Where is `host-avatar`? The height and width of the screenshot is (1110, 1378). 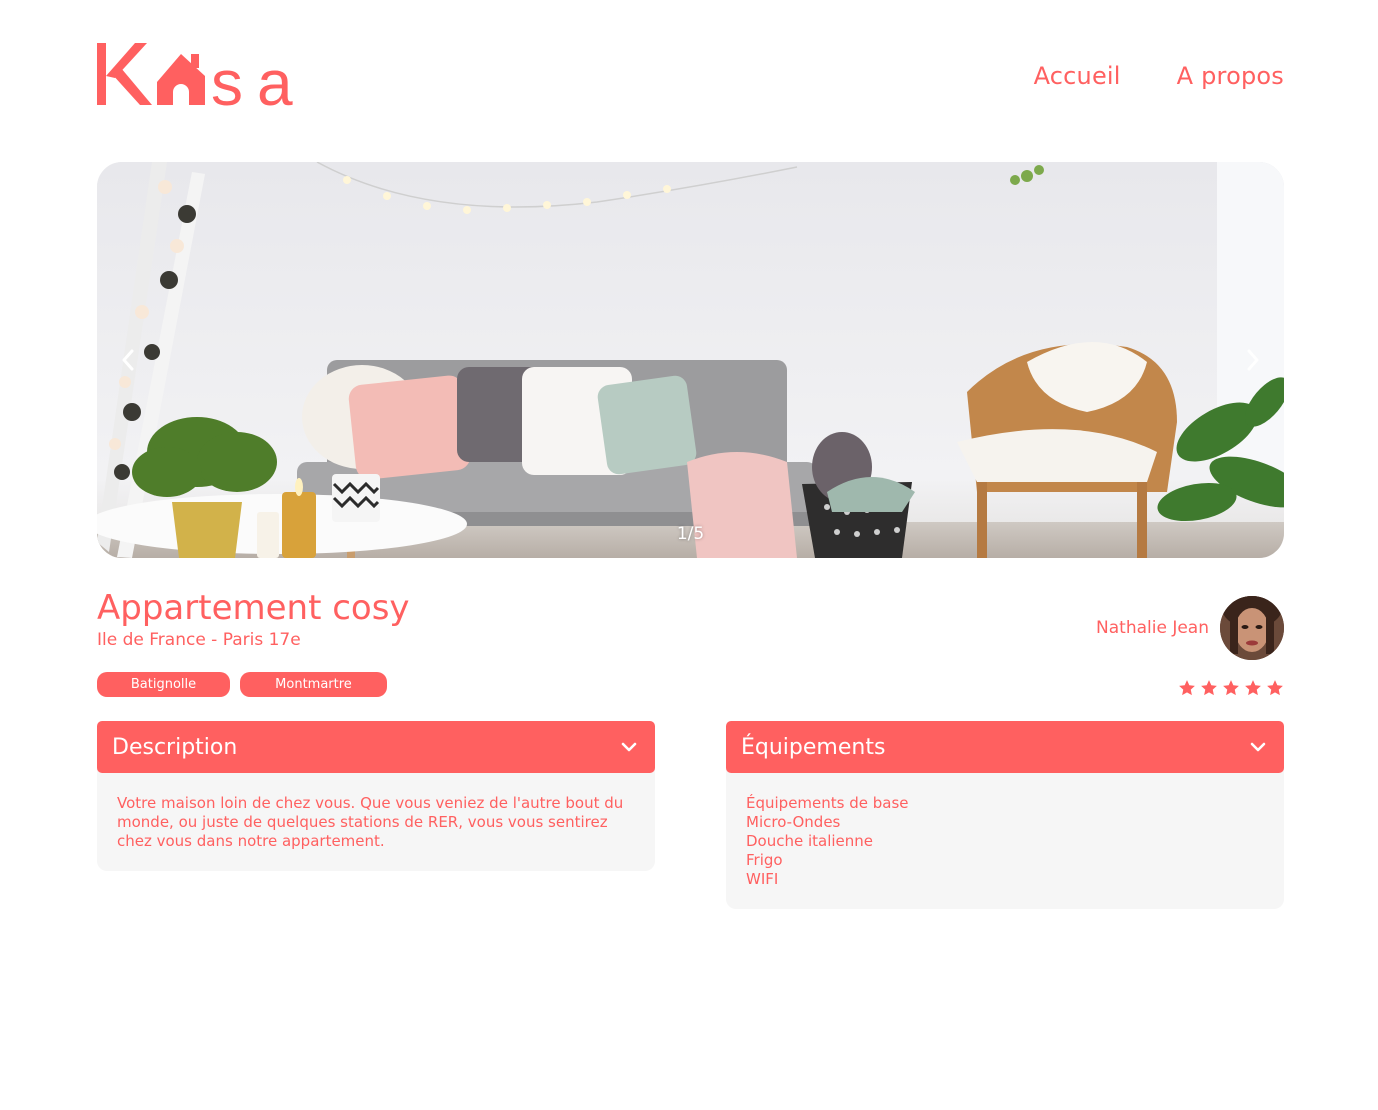 host-avatar is located at coordinates (1252, 628).